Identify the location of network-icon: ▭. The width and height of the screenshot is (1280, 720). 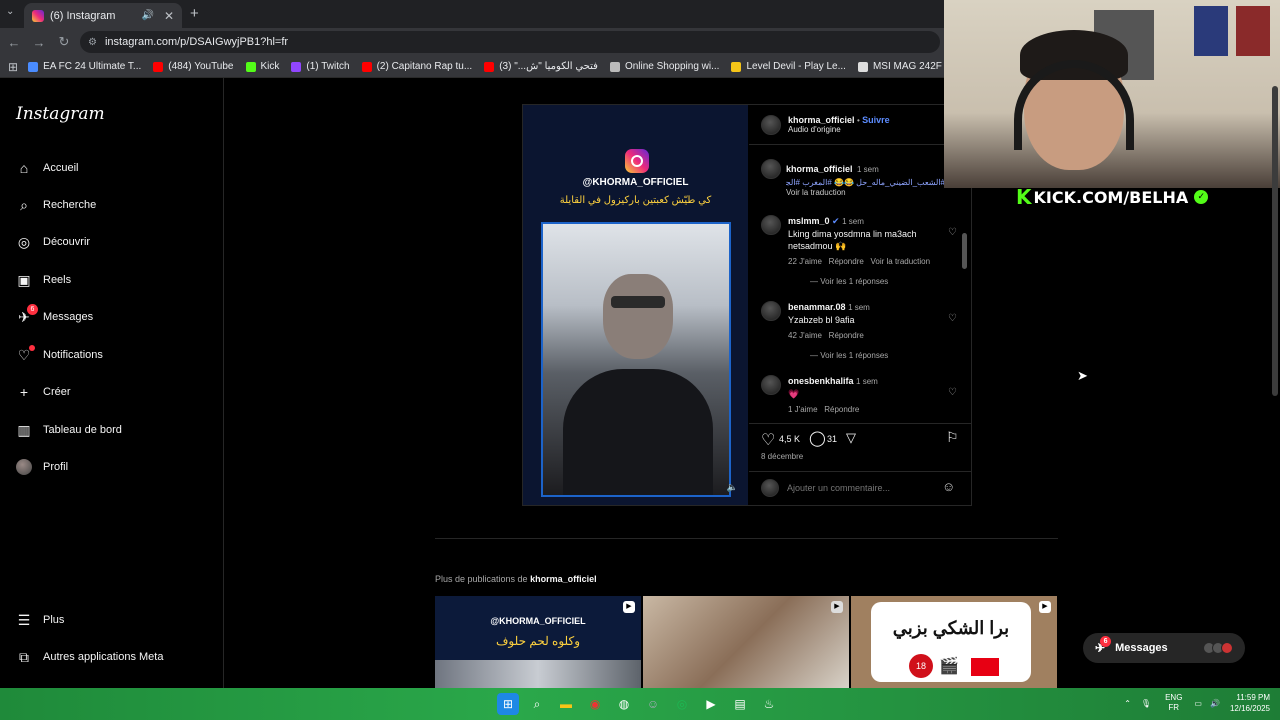
(1198, 703).